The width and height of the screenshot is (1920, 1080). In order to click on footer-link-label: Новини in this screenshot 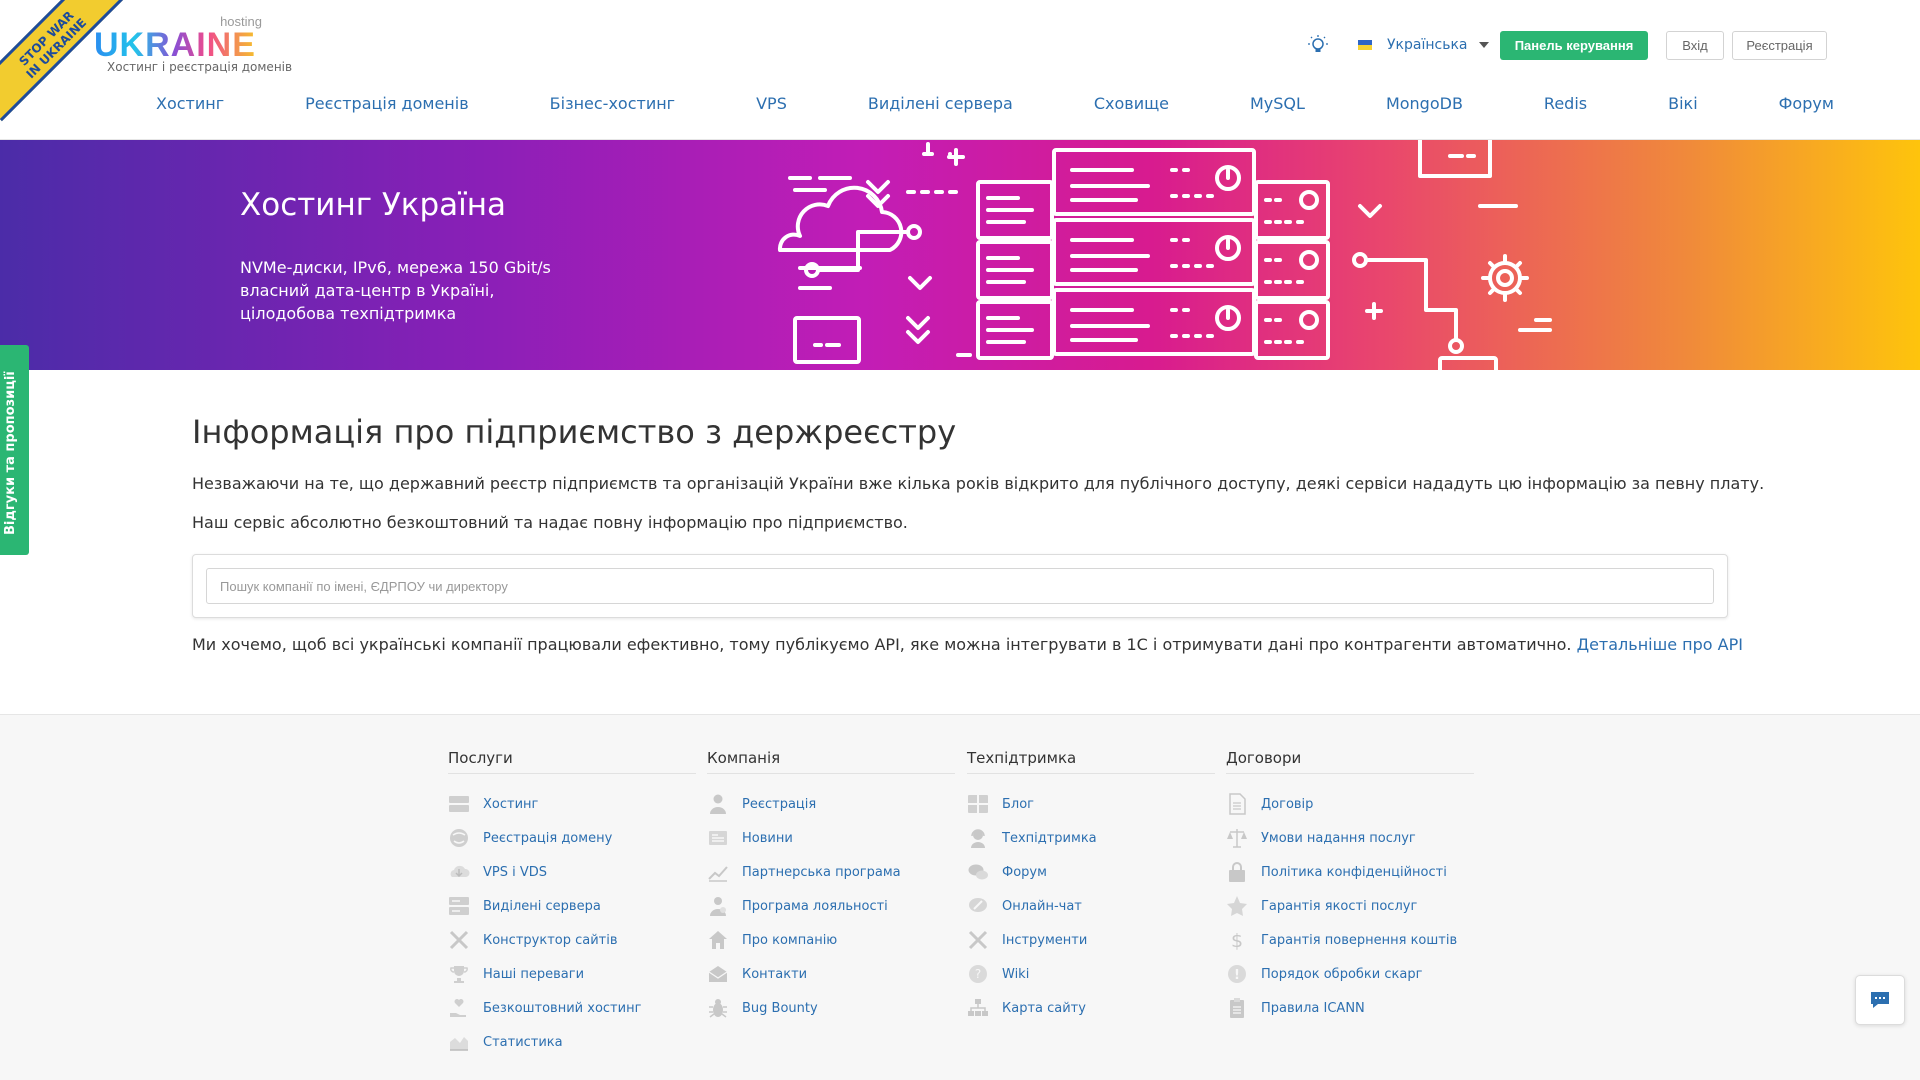, I will do `click(767, 838)`.